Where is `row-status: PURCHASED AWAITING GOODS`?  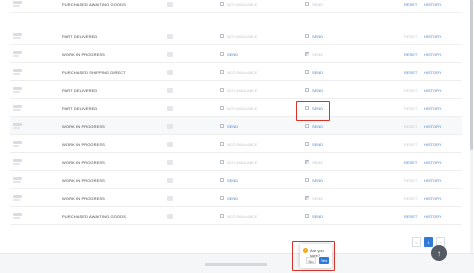
row-status: PURCHASED AWAITING GOODS is located at coordinates (94, 216).